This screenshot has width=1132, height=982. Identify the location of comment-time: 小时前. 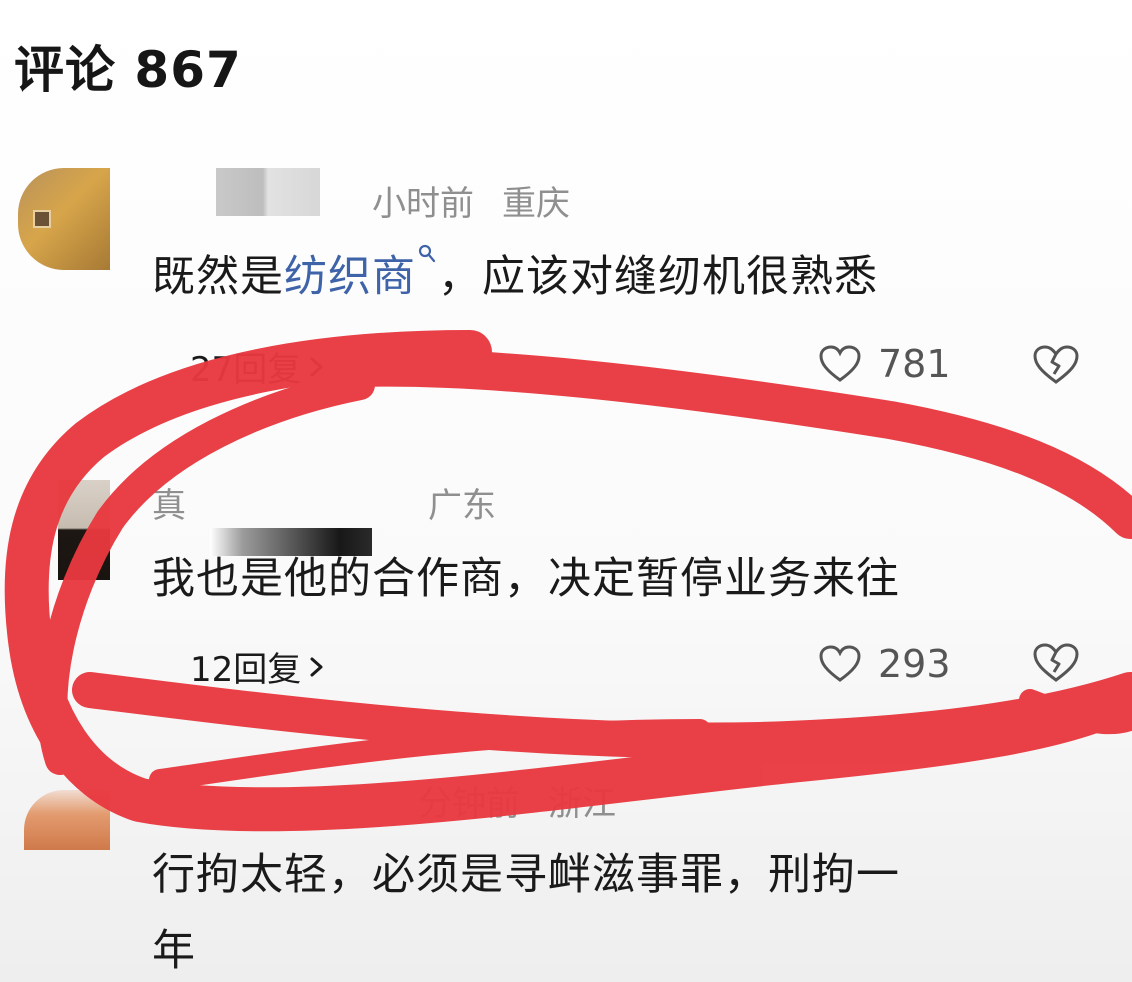
(423, 204).